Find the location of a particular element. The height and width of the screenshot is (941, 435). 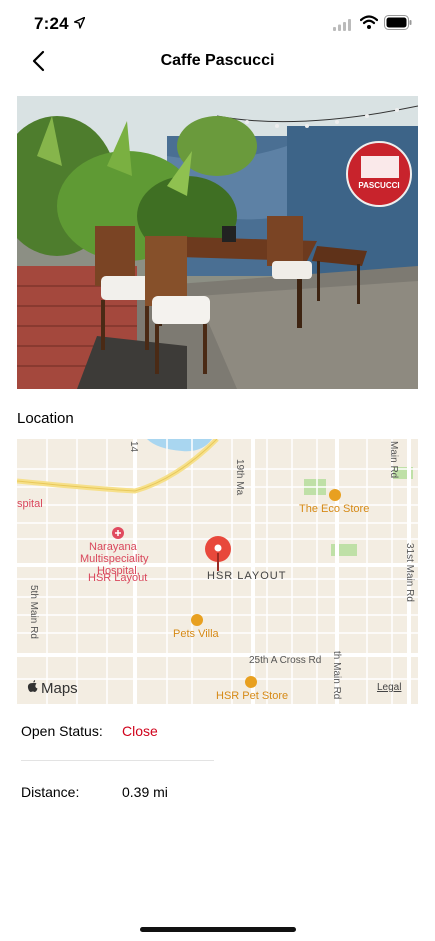

wifi-icon is located at coordinates (369, 24).